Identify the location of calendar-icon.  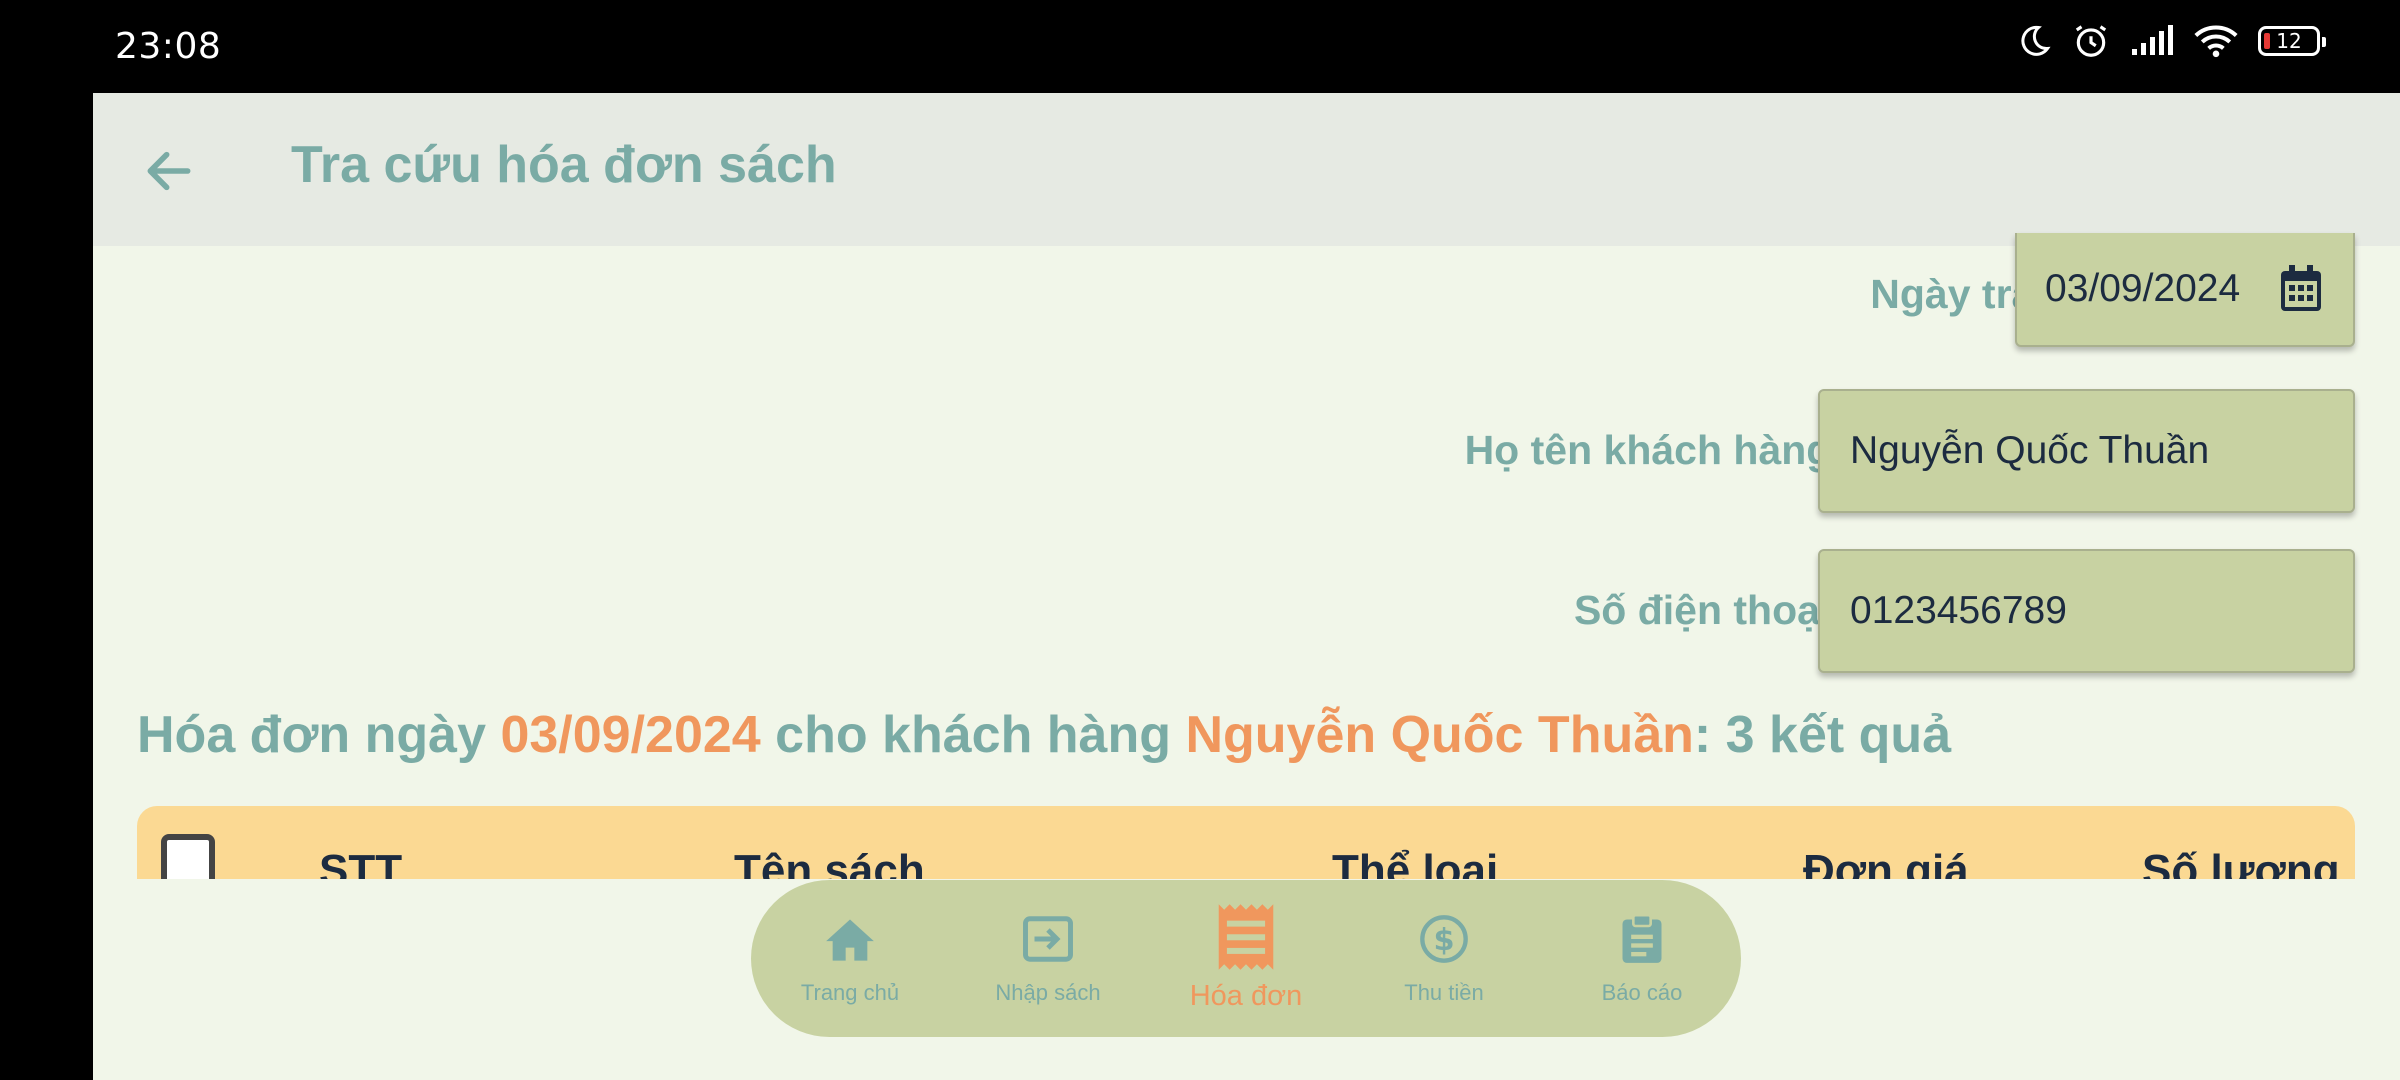
(2301, 294).